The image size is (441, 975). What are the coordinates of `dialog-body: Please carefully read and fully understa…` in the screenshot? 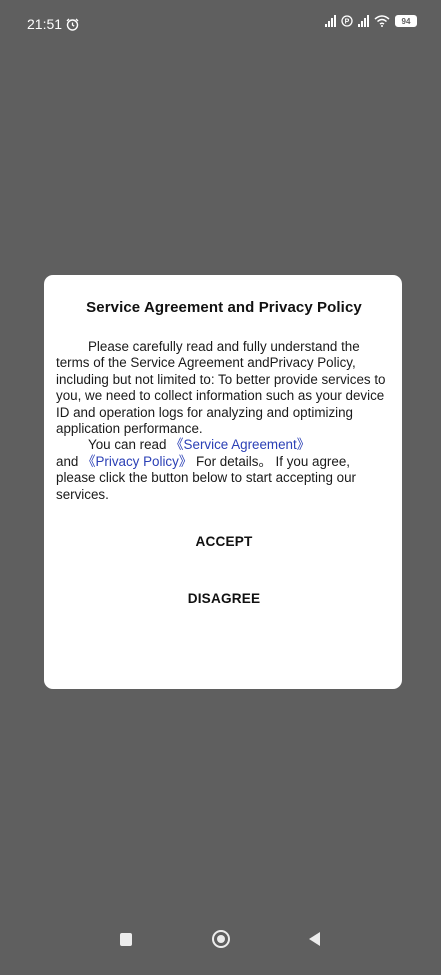 It's located at (224, 421).